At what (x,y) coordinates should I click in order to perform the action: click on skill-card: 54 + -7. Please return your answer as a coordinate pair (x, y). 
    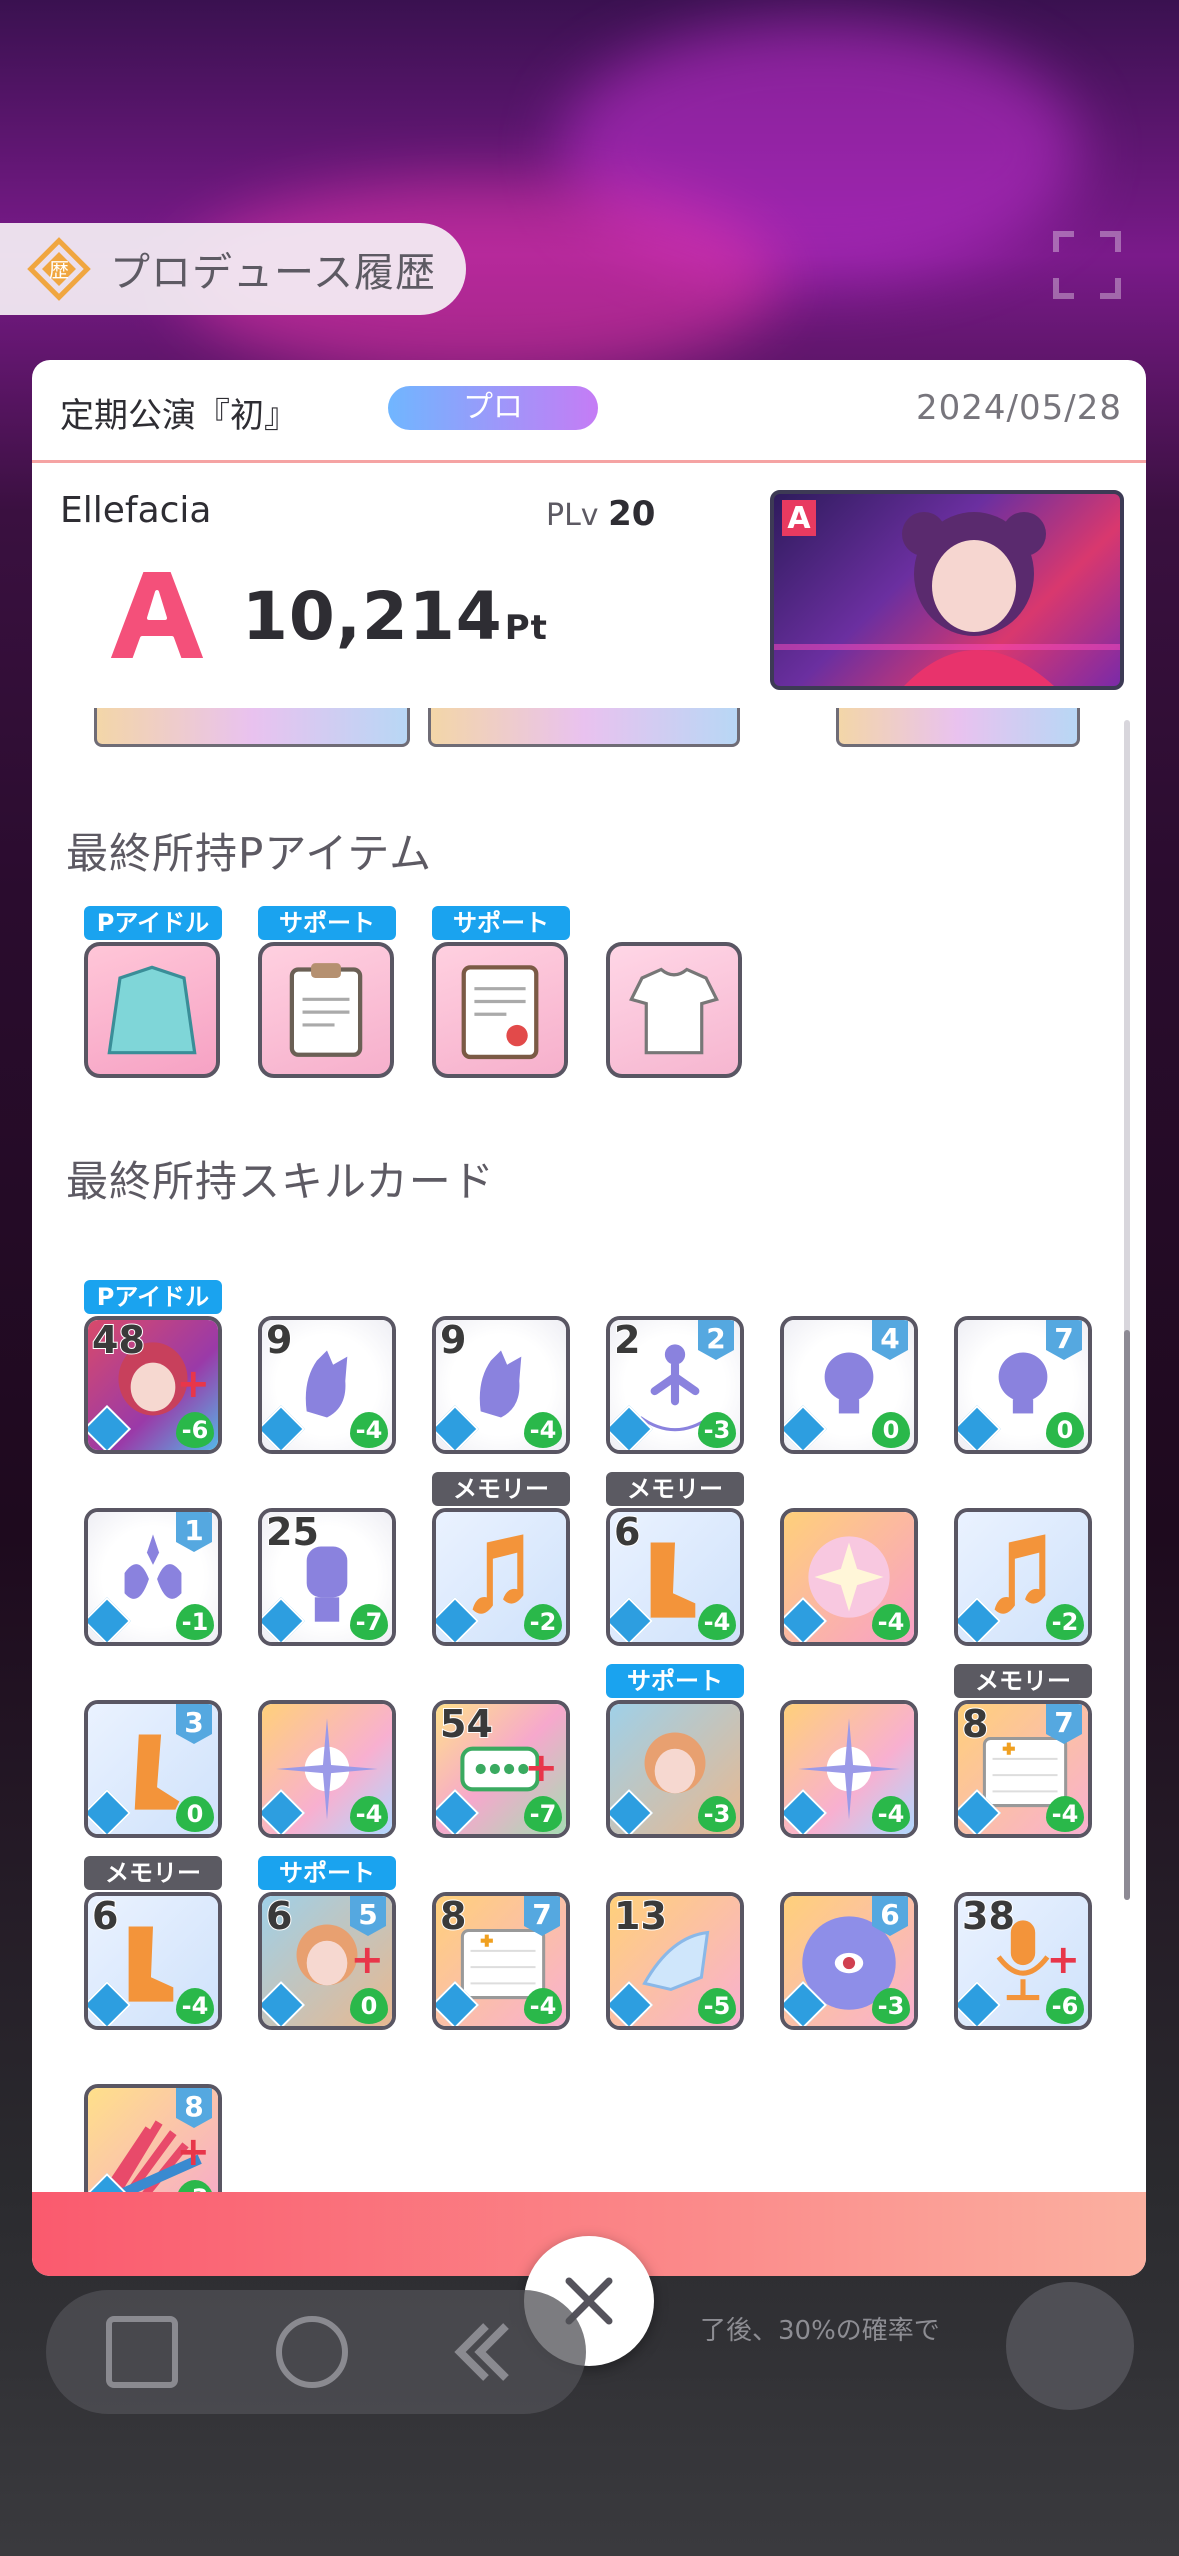
    Looking at the image, I should click on (501, 1769).